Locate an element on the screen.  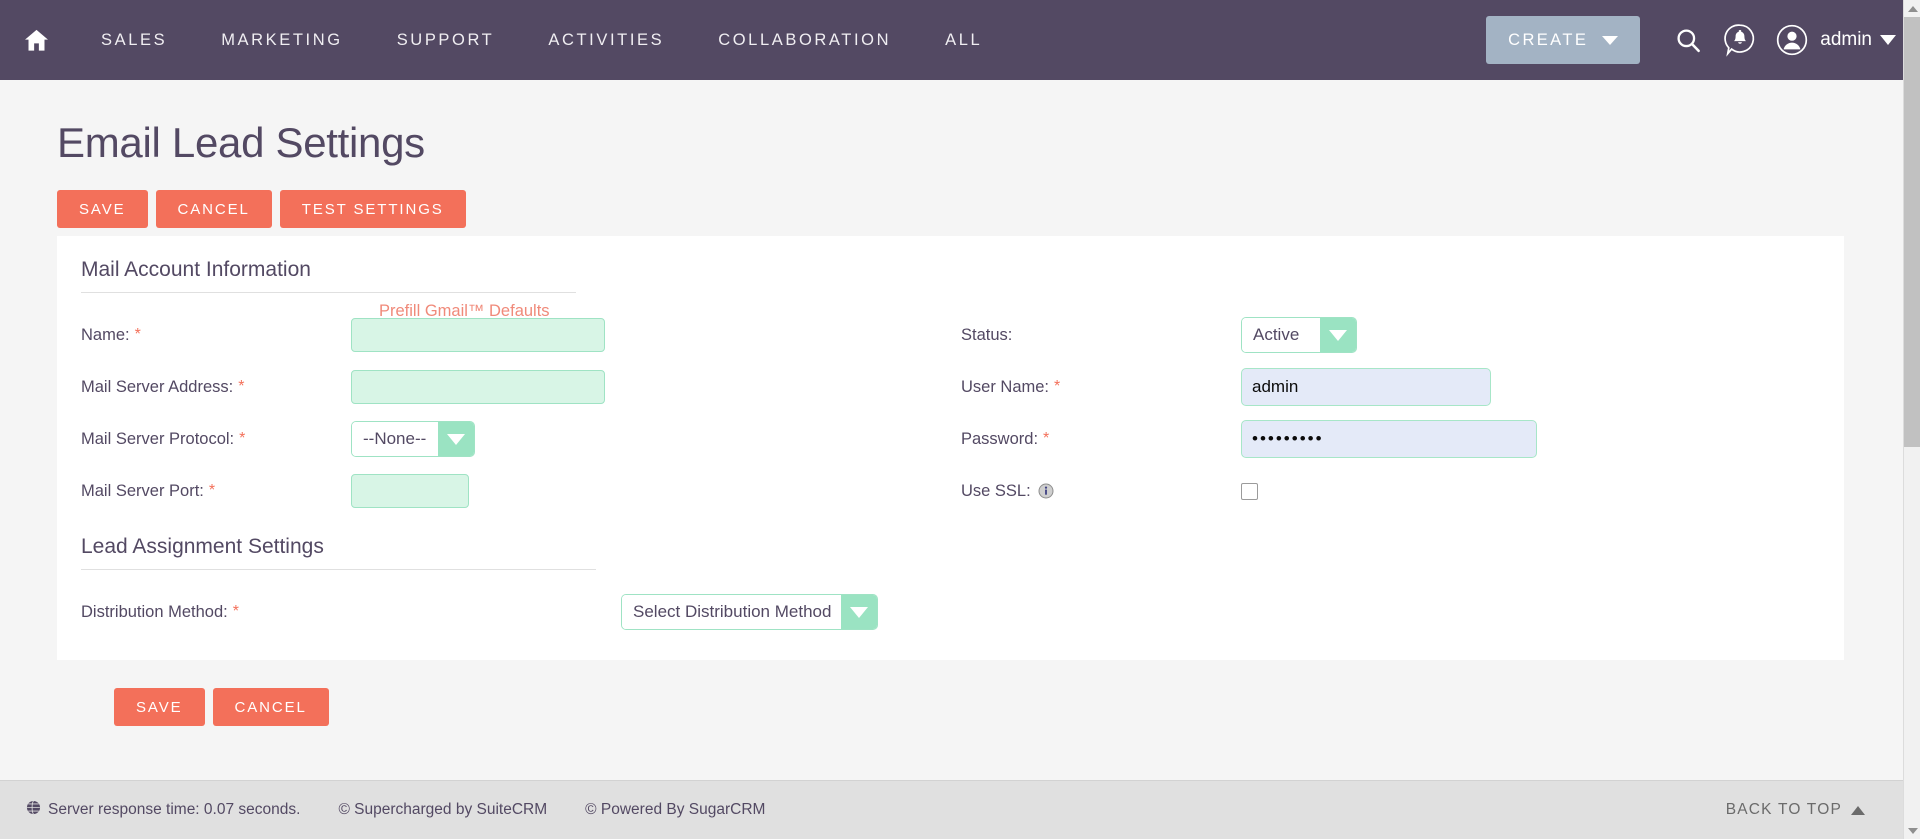
label-user-name: User Name: * is located at coordinates (1101, 387).